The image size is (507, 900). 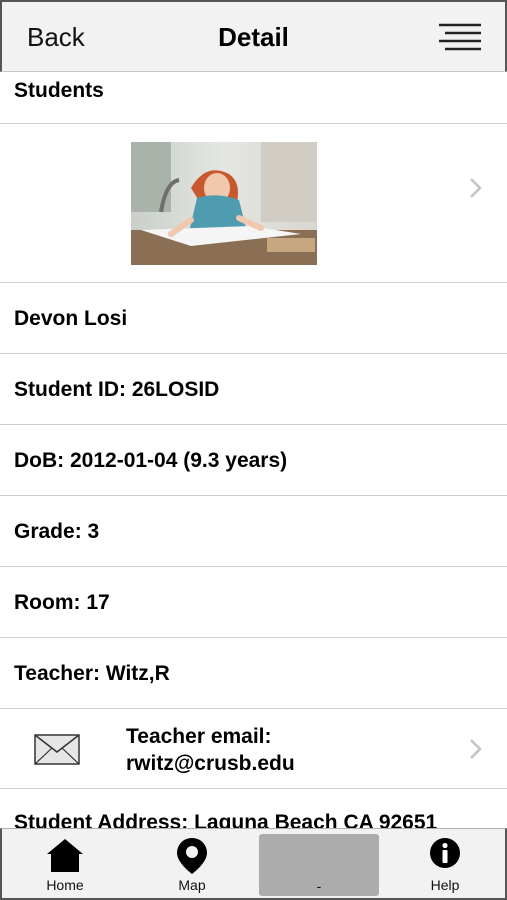 What do you see at coordinates (57, 531) in the screenshot?
I see `student-grade: Grade: 3` at bounding box center [57, 531].